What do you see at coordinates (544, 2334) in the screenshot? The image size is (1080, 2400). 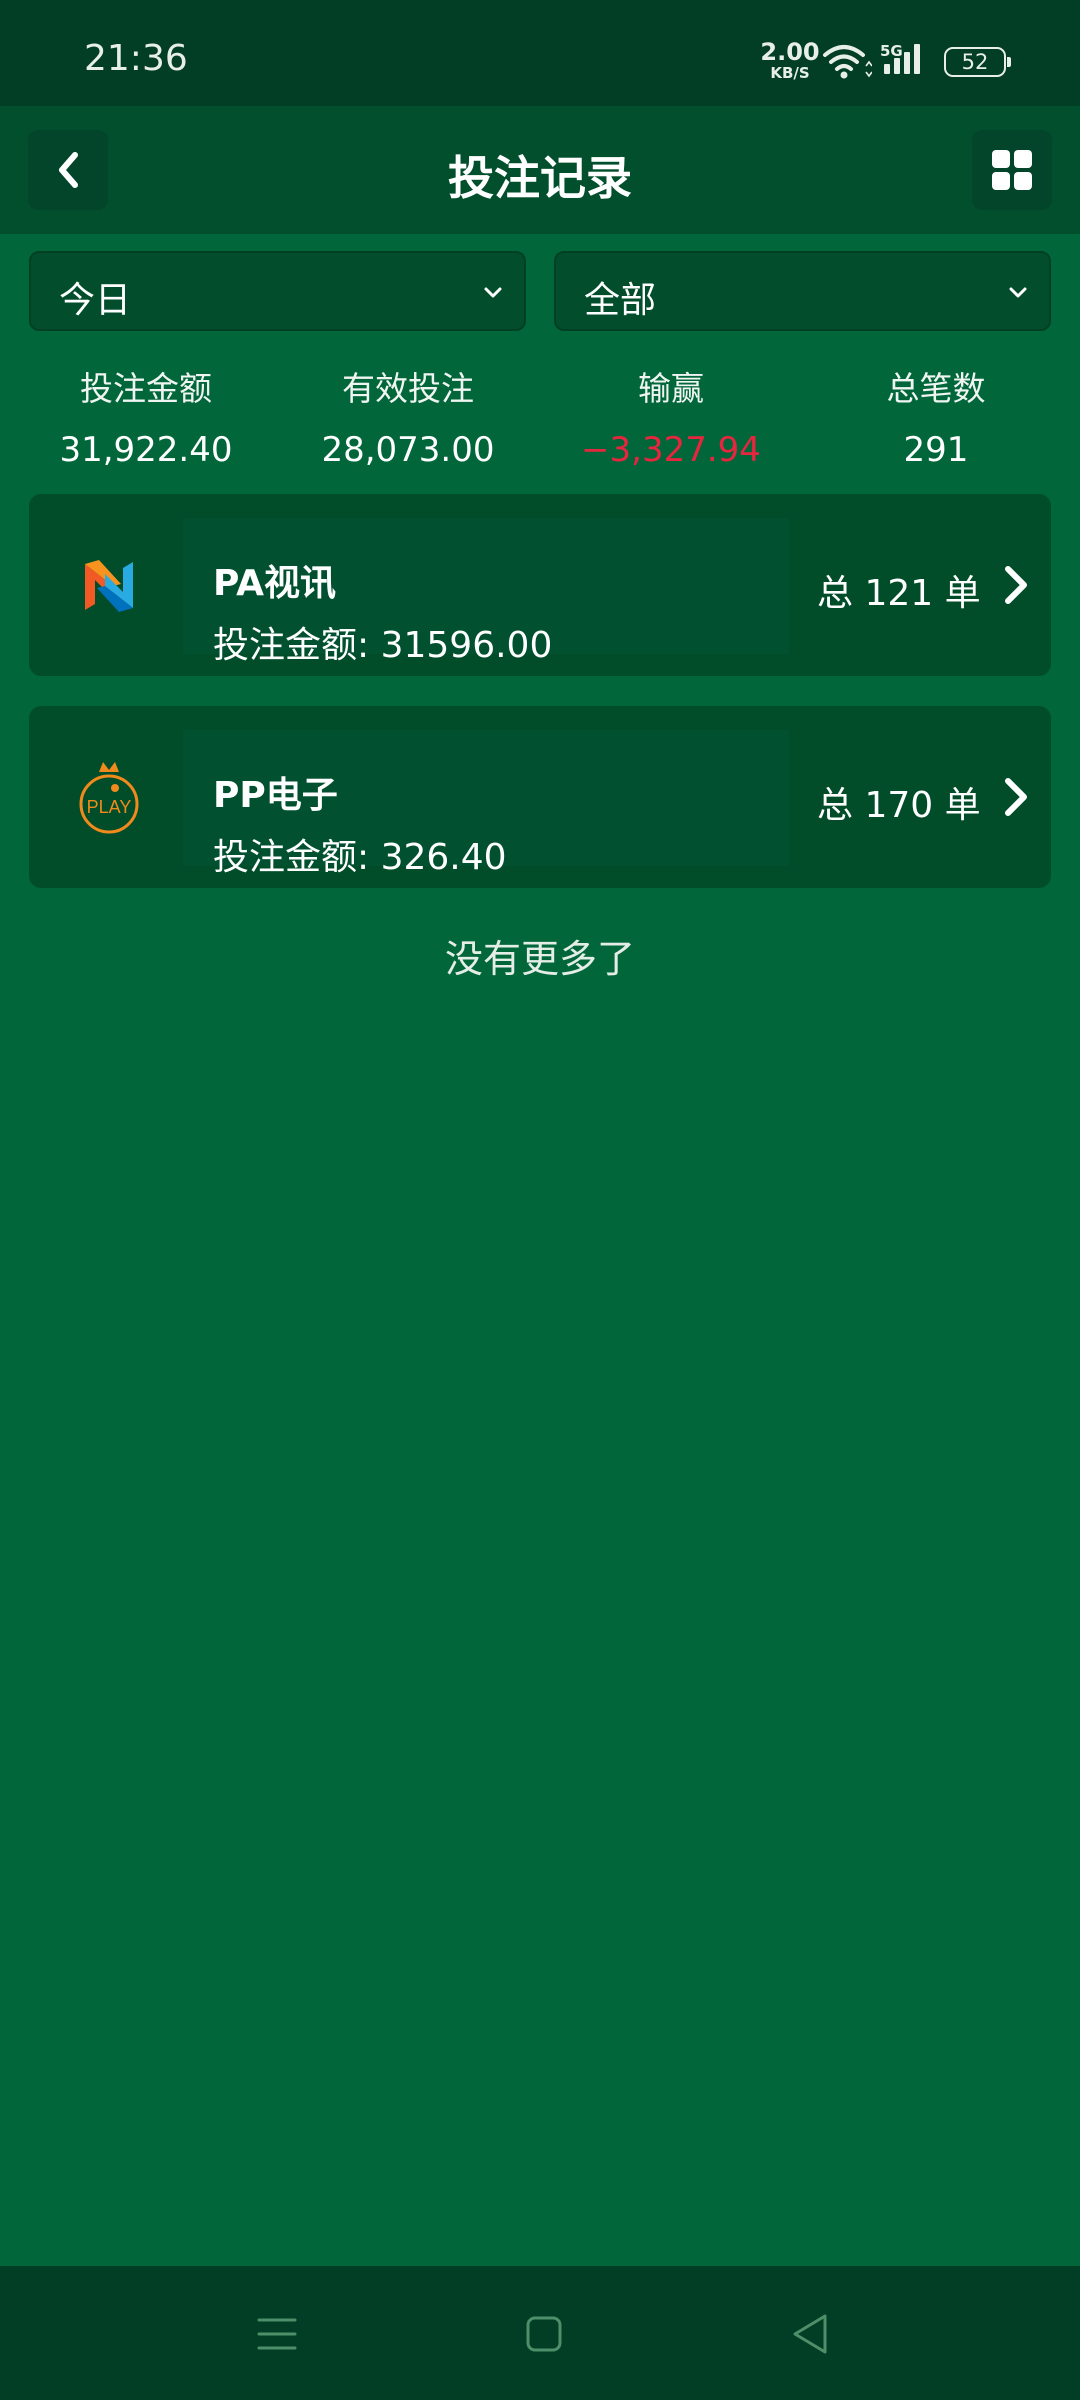 I see `home-icon` at bounding box center [544, 2334].